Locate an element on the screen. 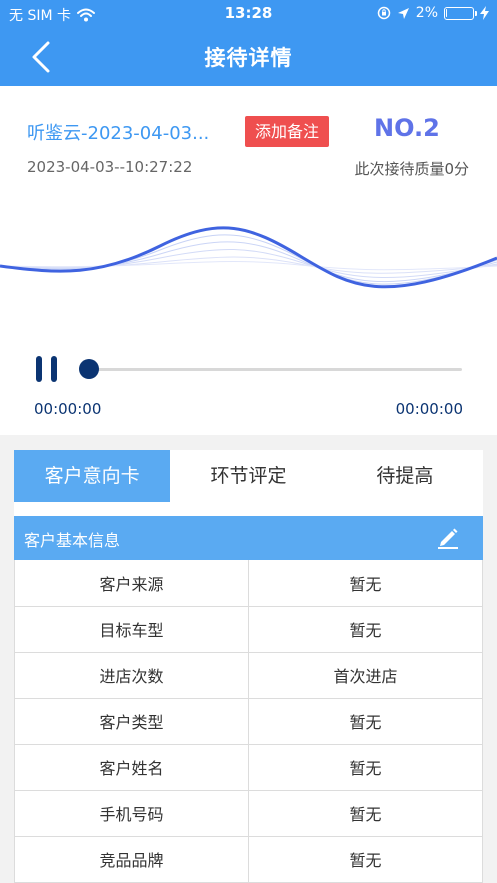 The height and width of the screenshot is (883, 497). edit-icon is located at coordinates (448, 538).